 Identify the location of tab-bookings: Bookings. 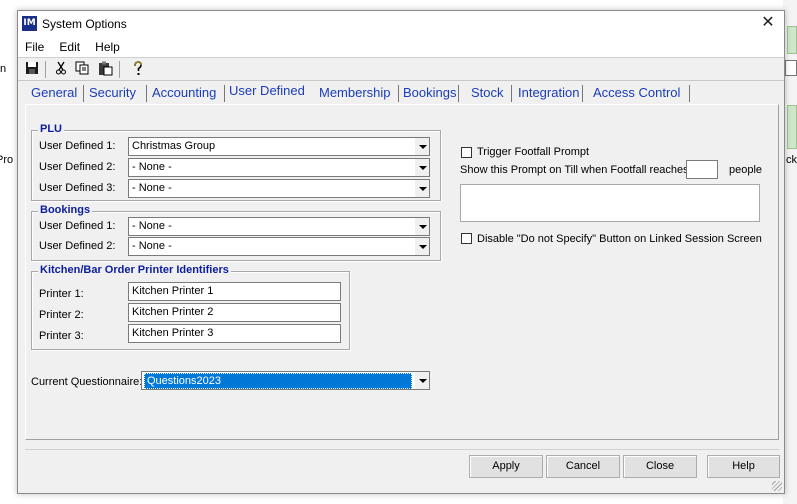
(428, 93).